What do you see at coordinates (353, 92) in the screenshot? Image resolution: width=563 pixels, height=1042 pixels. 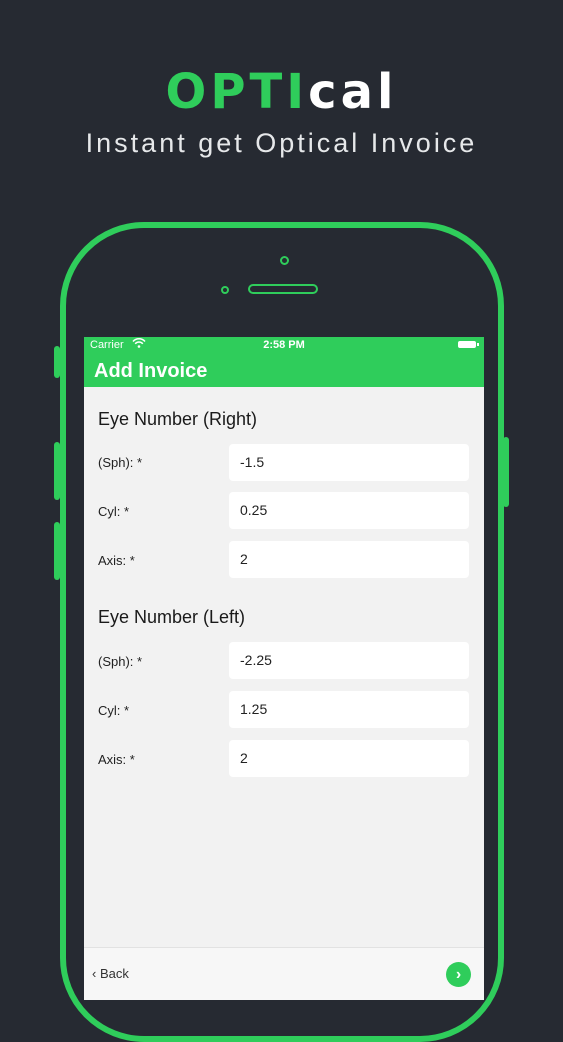 I see `brand-part-2: cal` at bounding box center [353, 92].